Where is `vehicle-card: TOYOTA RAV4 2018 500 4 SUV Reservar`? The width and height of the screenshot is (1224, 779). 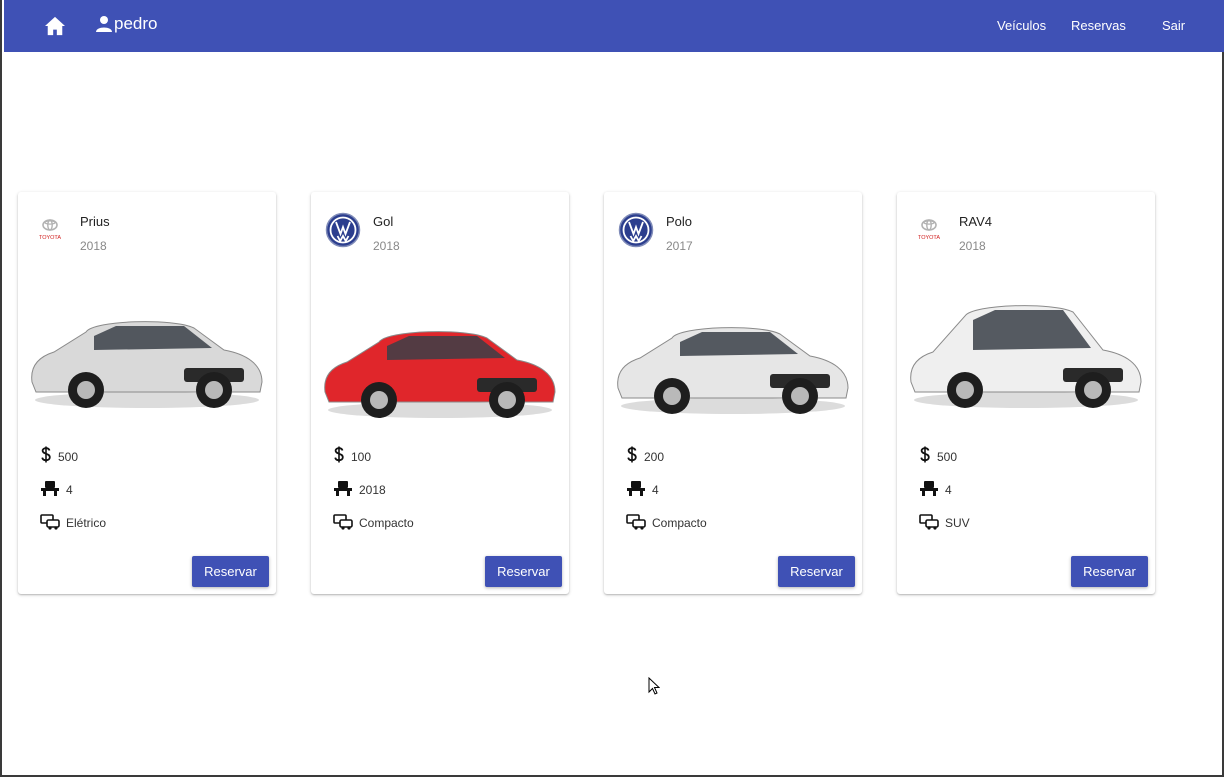
vehicle-card: TOYOTA RAV4 2018 500 4 SUV Reservar is located at coordinates (1026, 393).